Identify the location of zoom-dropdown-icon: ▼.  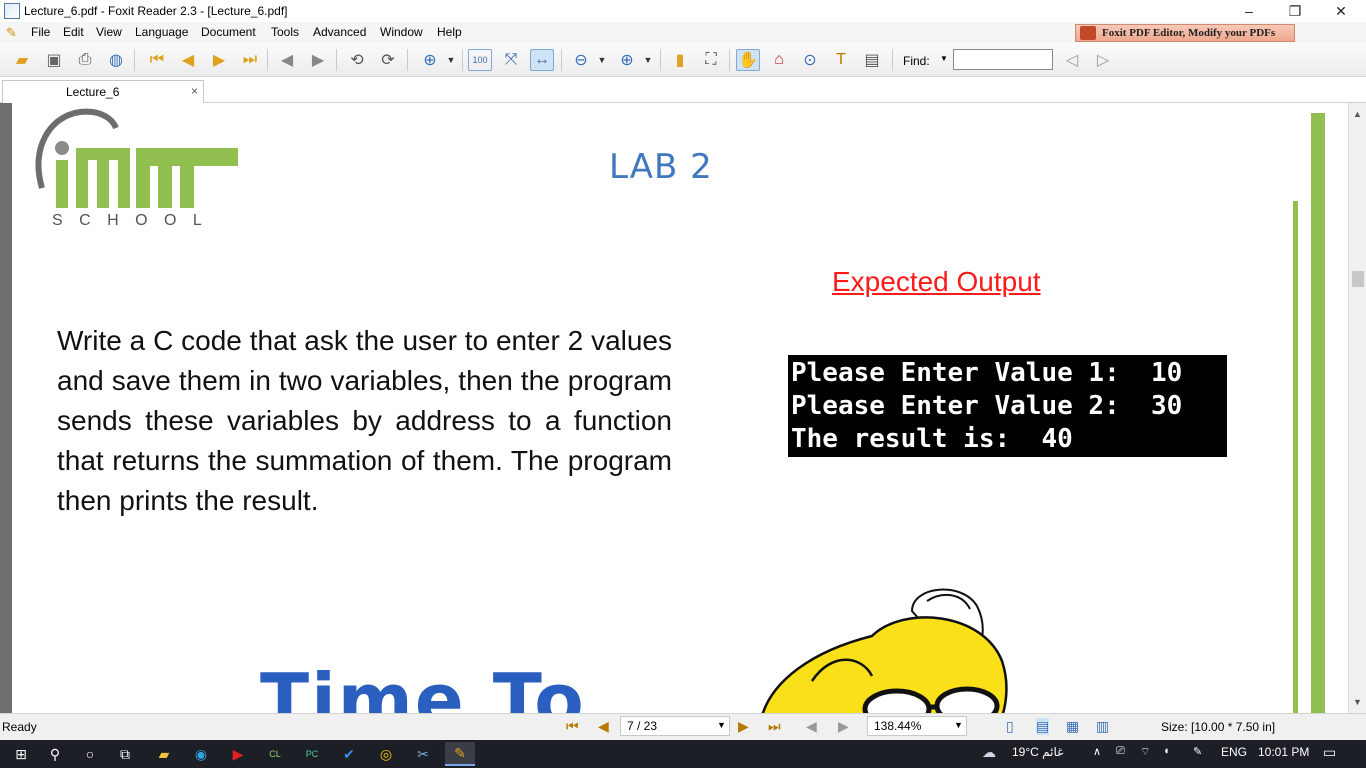
(958, 725).